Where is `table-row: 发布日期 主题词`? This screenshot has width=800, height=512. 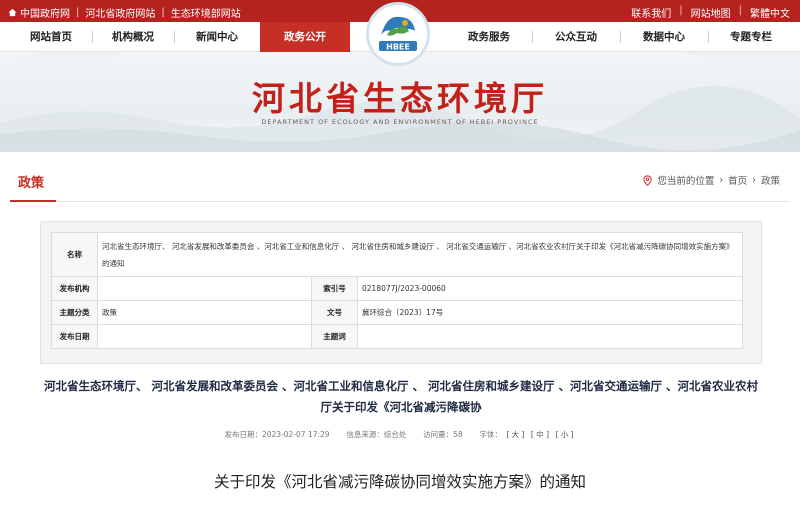
table-row: 发布日期 主题词 is located at coordinates (397, 336).